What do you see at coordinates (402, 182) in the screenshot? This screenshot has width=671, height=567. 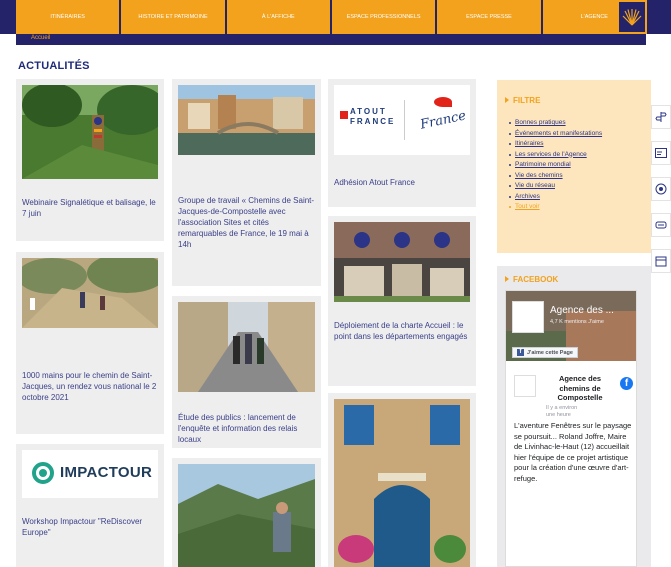 I see `news-title: Adhésion Atout France` at bounding box center [402, 182].